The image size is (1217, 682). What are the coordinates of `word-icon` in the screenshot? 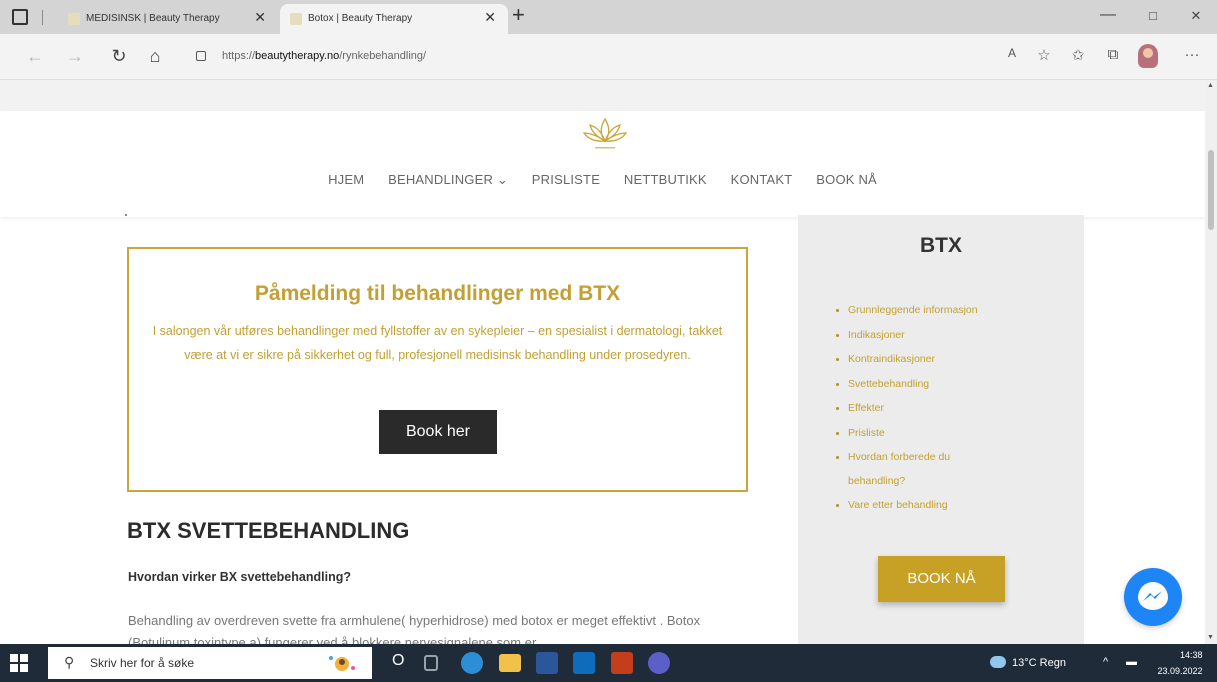 It's located at (547, 663).